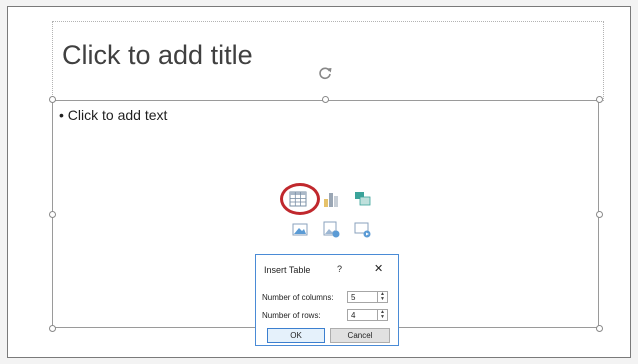 Image resolution: width=638 pixels, height=364 pixels. Describe the element at coordinates (331, 229) in the screenshot. I see `insert-online-picture-icon` at that location.